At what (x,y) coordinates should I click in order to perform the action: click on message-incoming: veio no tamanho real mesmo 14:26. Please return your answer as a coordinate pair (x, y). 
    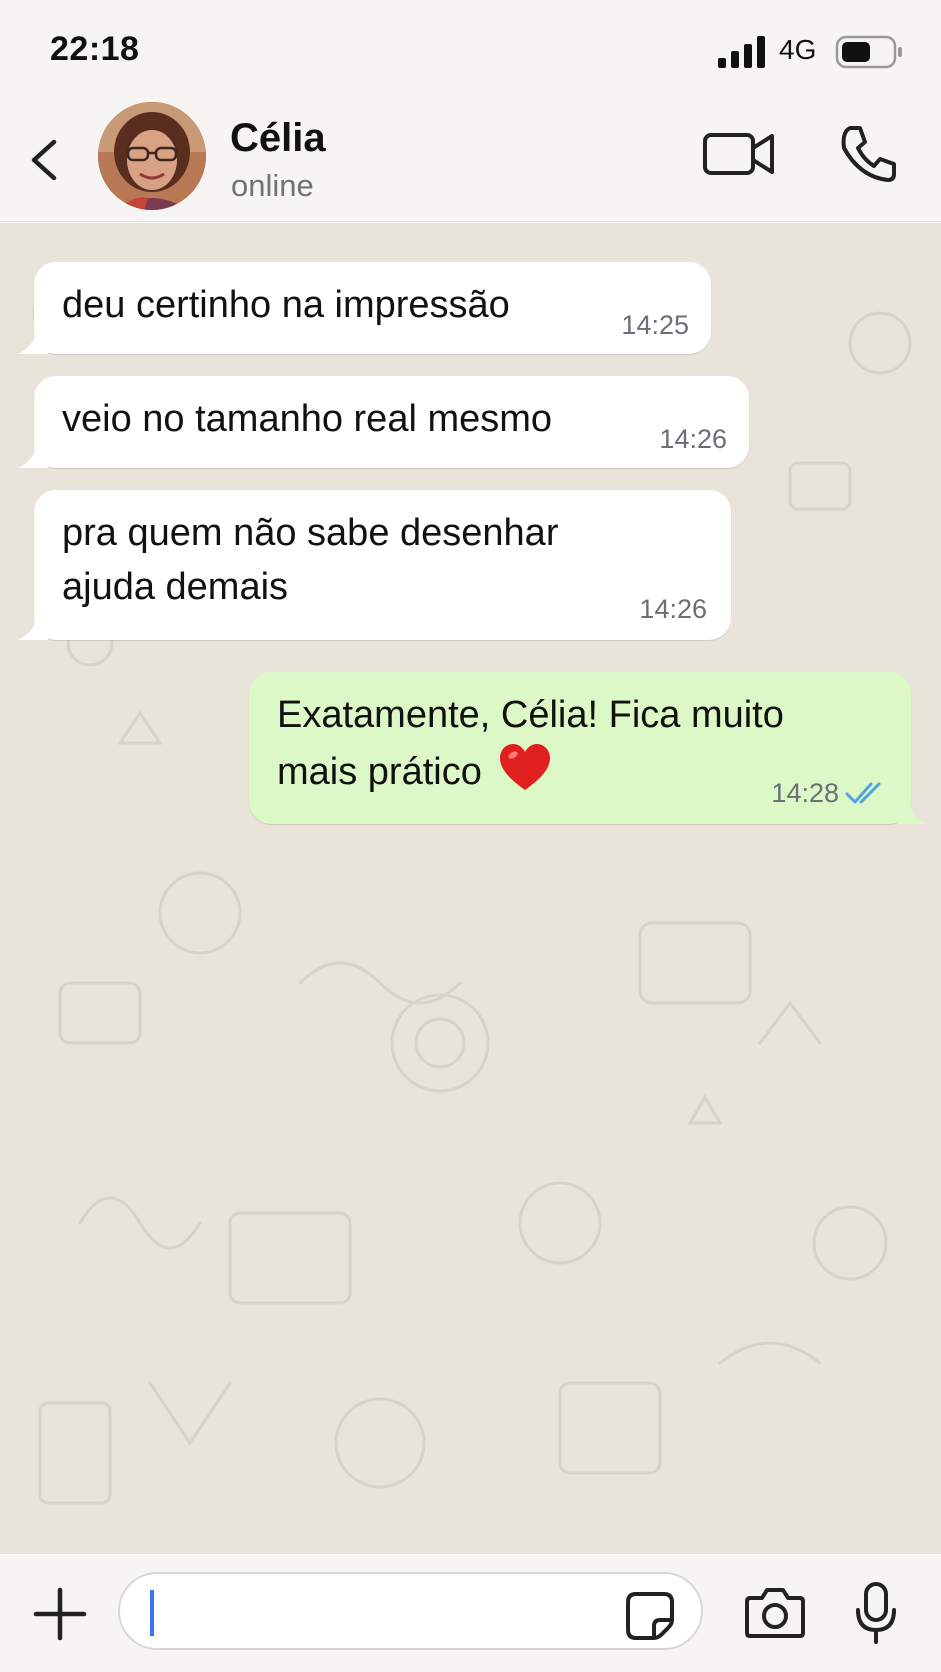
    Looking at the image, I should click on (383, 422).